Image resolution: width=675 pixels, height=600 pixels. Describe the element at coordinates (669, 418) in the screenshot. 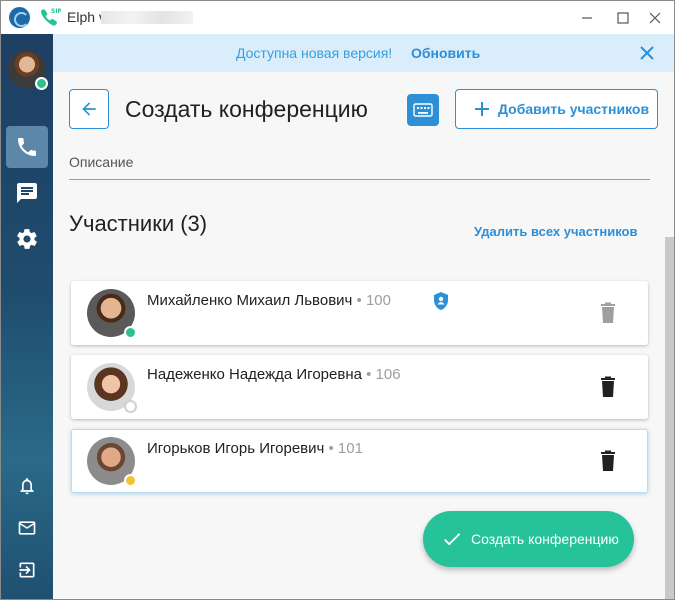

I see `scrollbar` at that location.